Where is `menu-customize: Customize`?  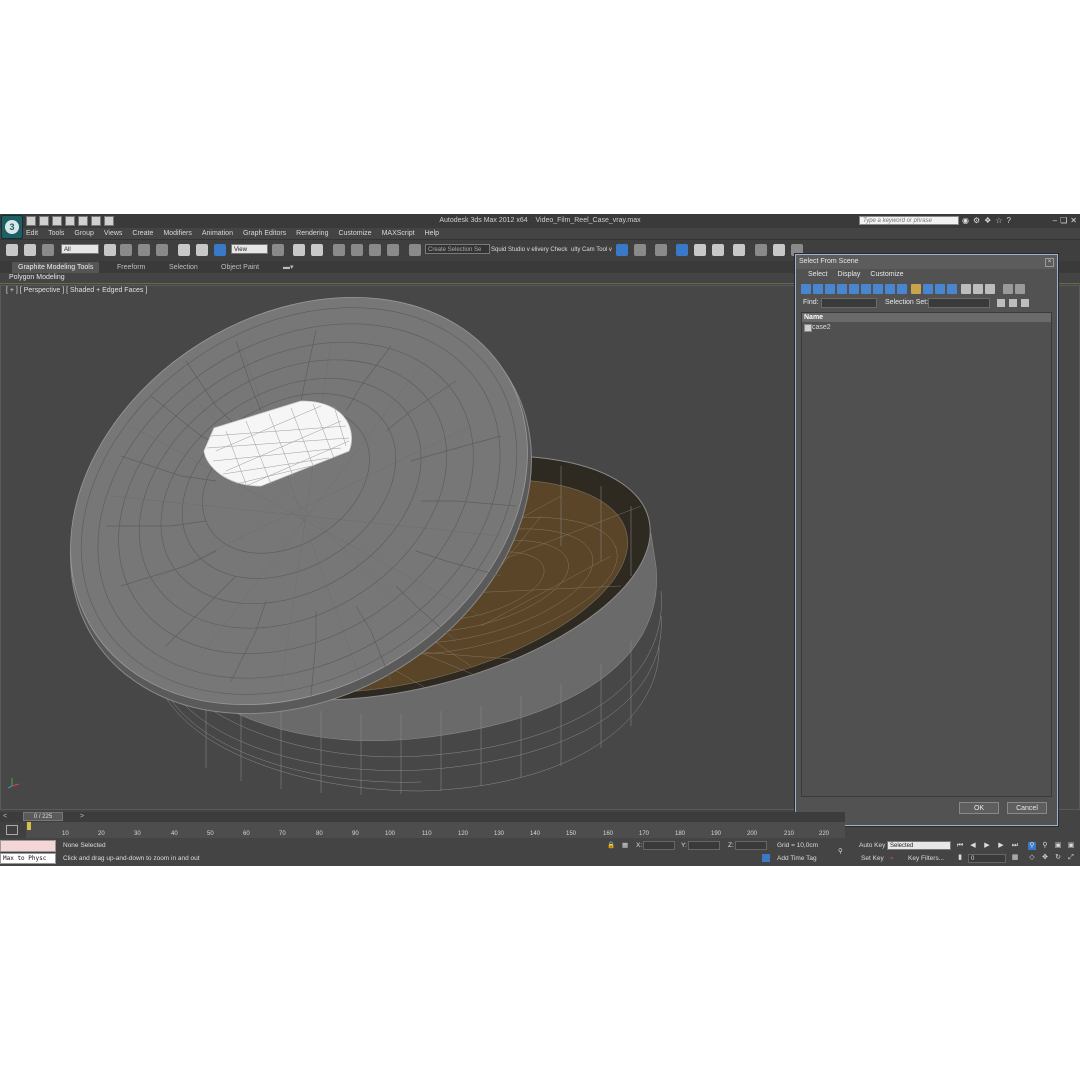 menu-customize: Customize is located at coordinates (354, 233).